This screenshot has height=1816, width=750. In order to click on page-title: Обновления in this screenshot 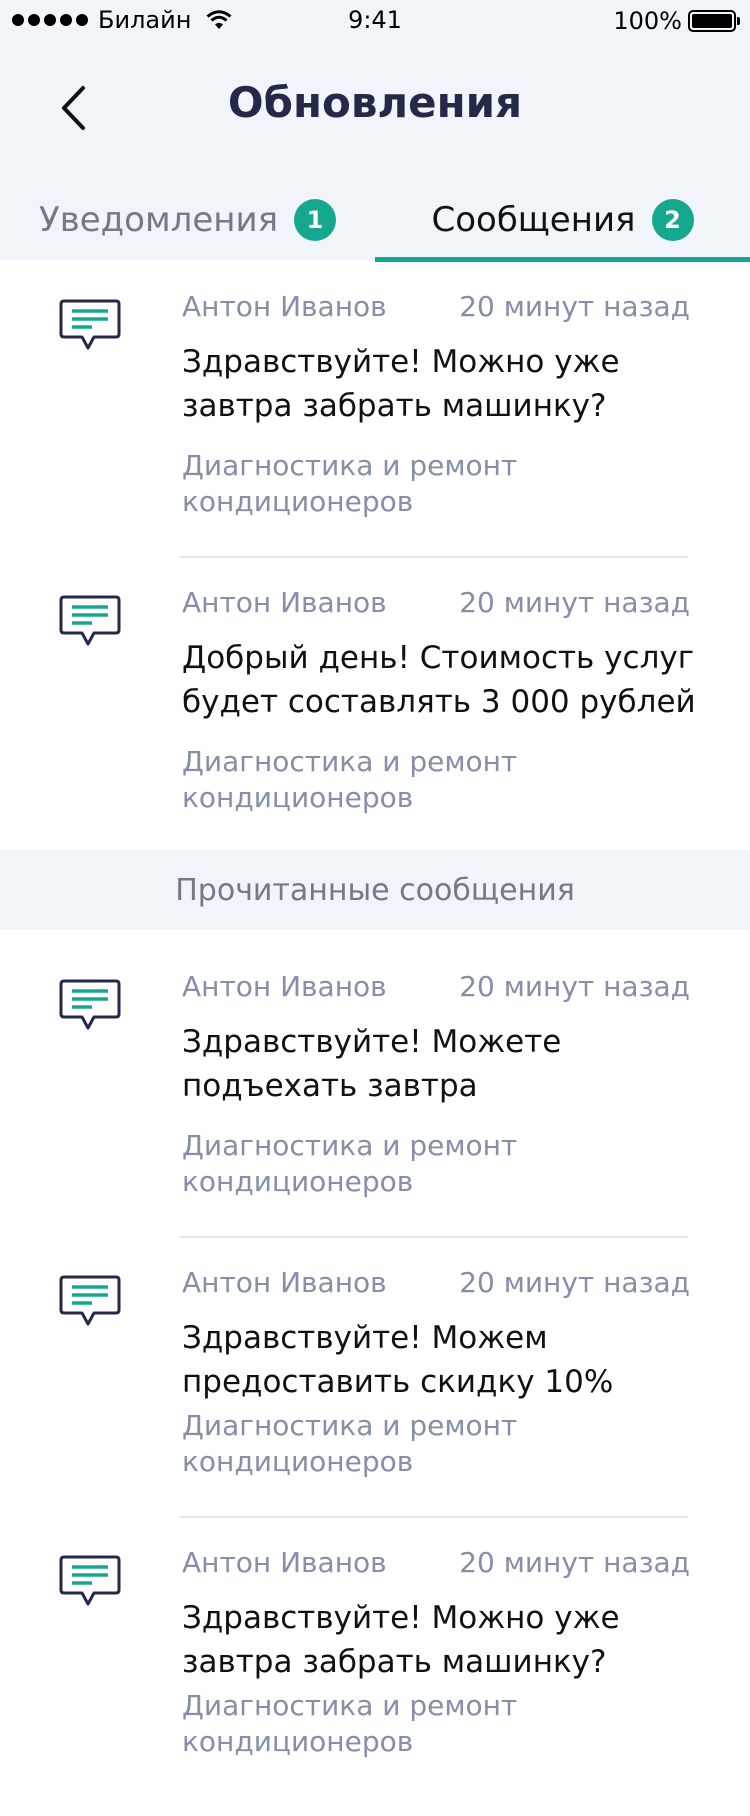, I will do `click(375, 102)`.